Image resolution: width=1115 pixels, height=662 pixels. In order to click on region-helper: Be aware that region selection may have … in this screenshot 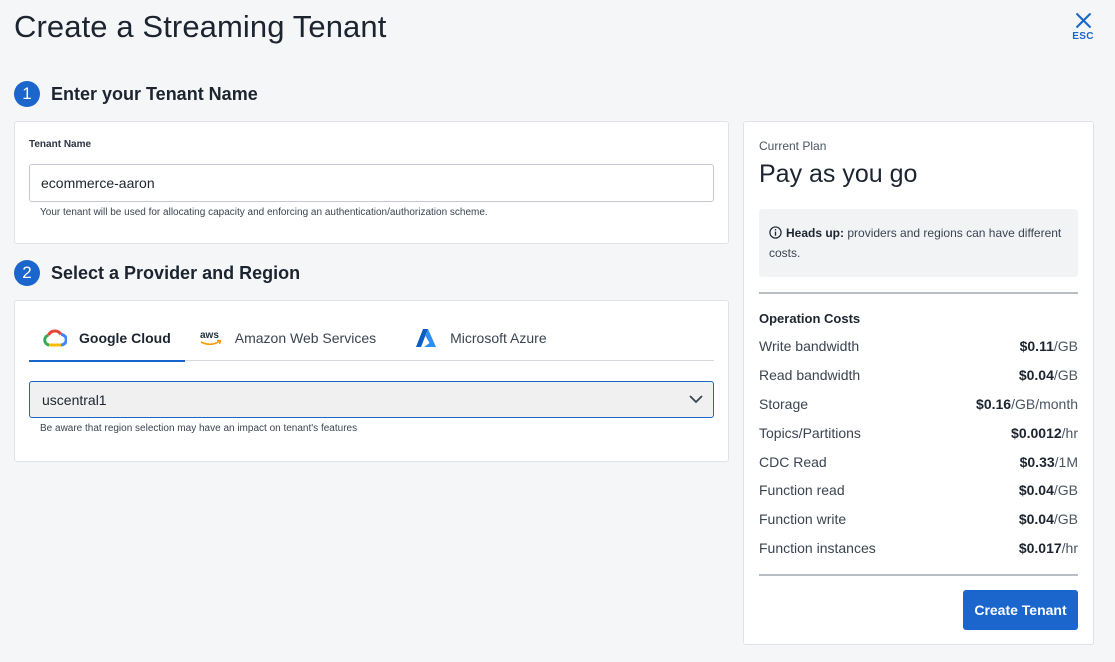, I will do `click(199, 428)`.